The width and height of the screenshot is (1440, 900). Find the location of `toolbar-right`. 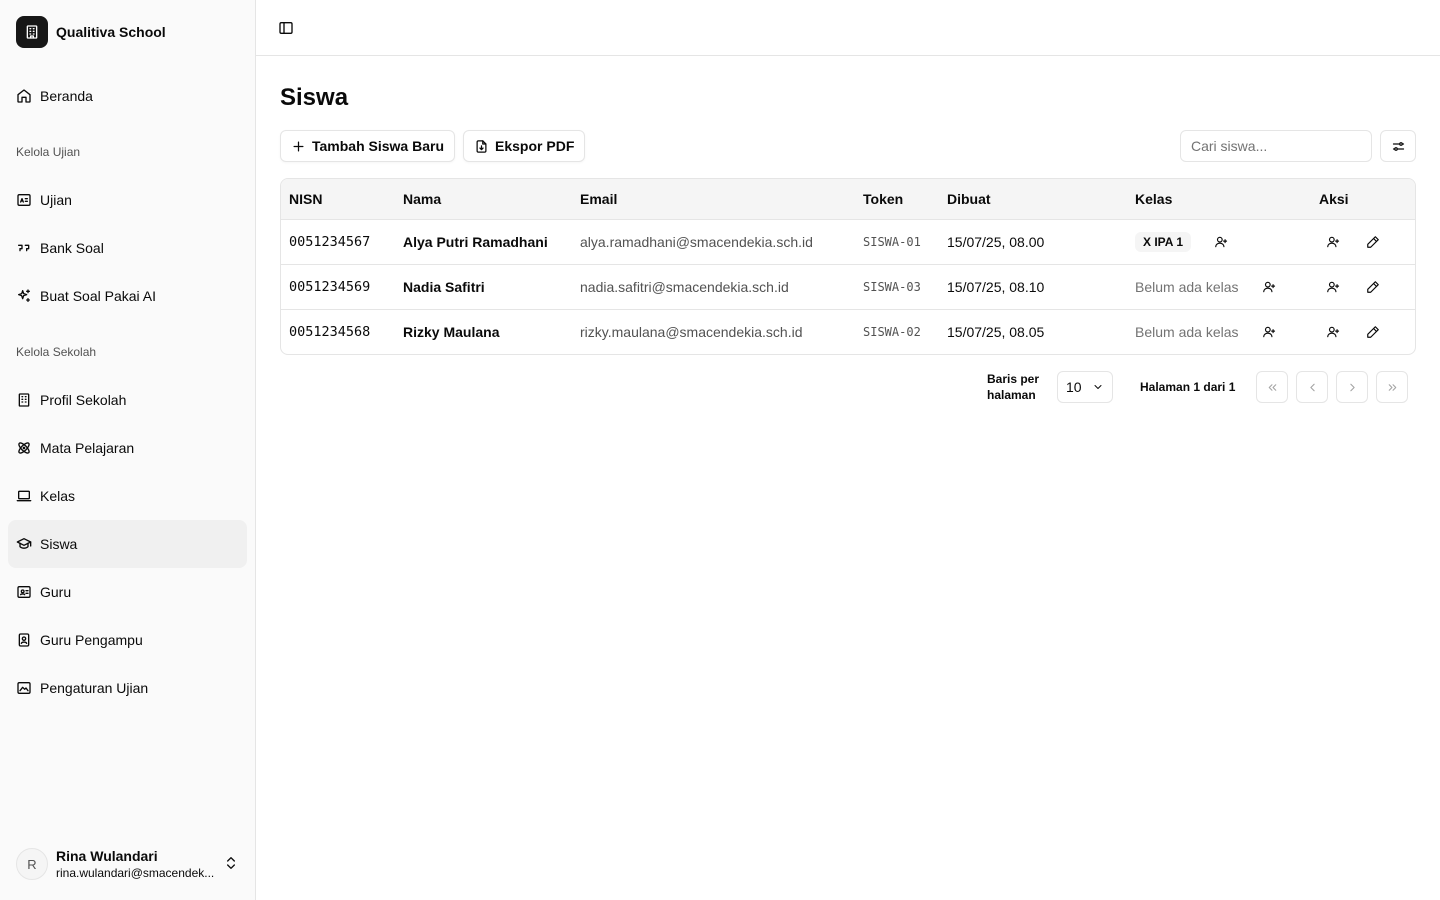

toolbar-right is located at coordinates (1298, 146).